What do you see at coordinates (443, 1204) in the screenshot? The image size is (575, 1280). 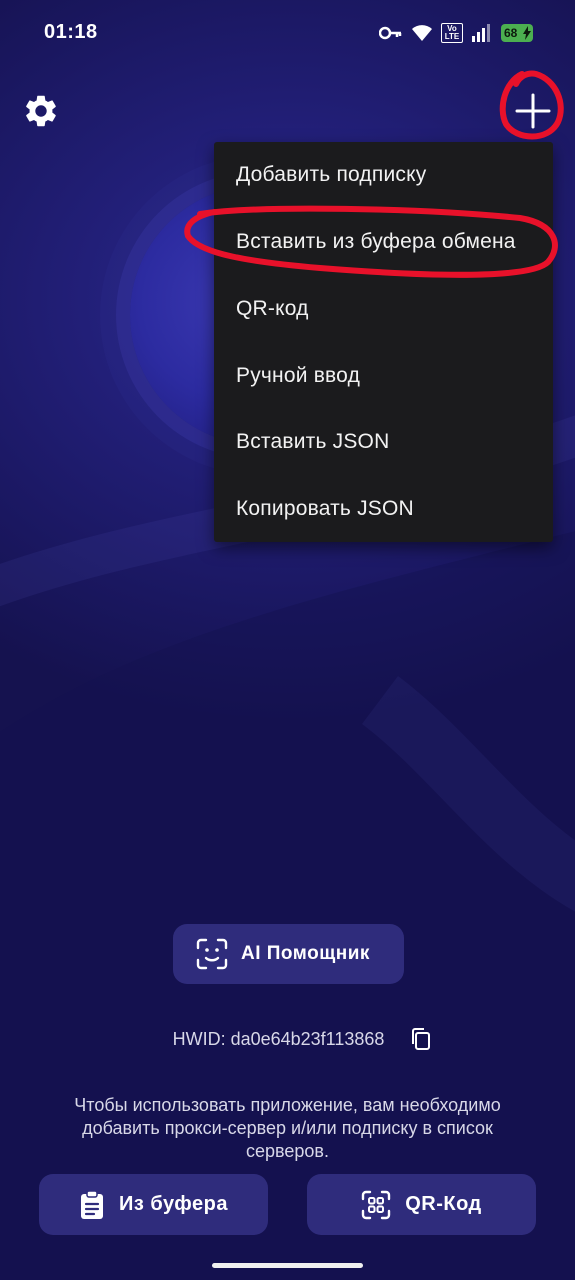 I see `qr-code-label: QR-Код` at bounding box center [443, 1204].